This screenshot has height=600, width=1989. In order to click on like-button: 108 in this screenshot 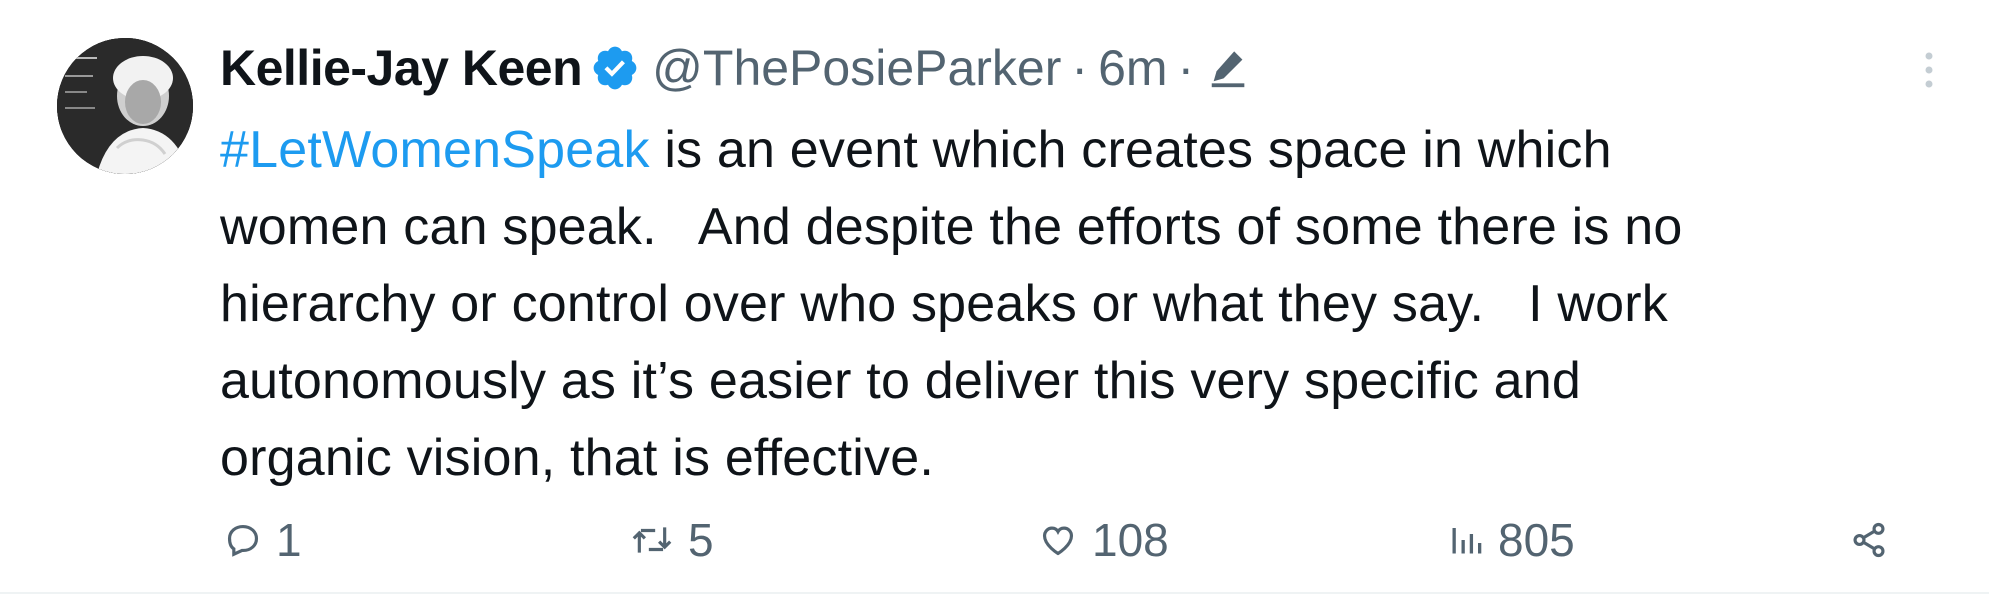, I will do `click(1103, 540)`.